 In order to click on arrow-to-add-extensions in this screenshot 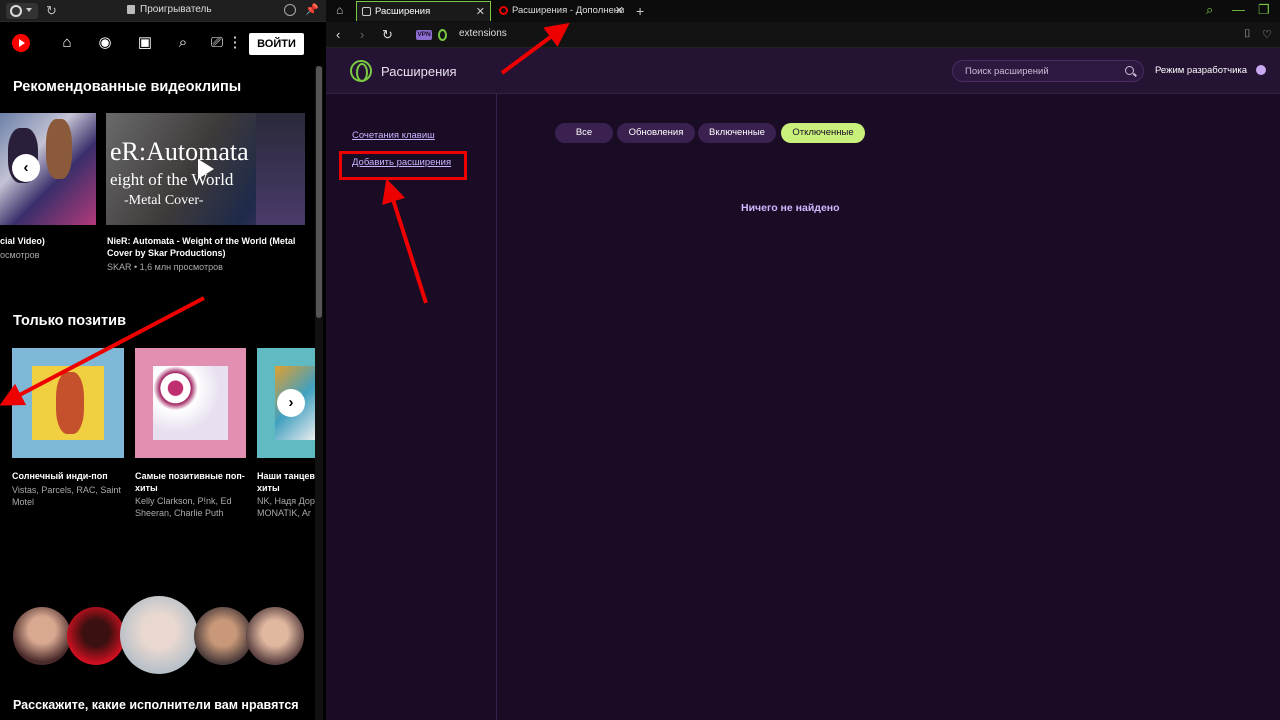, I will do `click(405, 241)`.